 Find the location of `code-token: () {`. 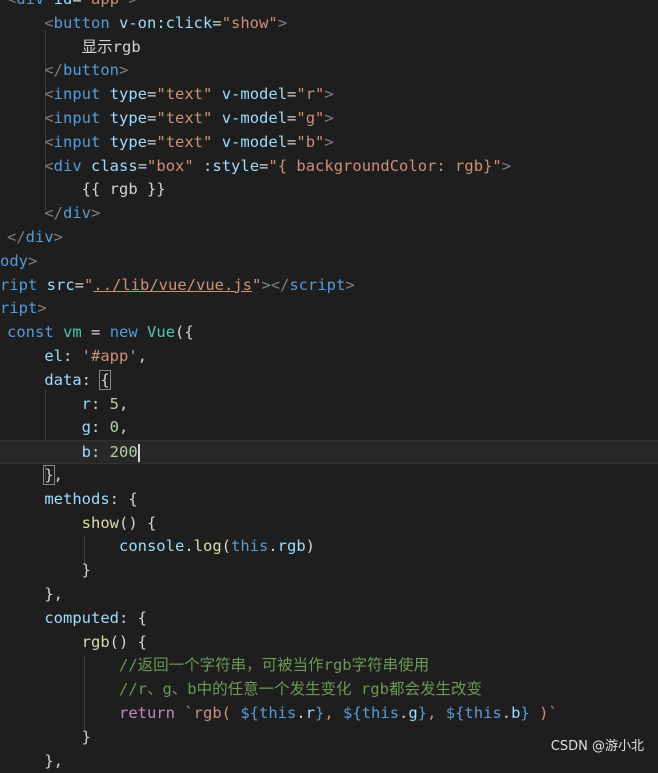

code-token: () { is located at coordinates (137, 522).